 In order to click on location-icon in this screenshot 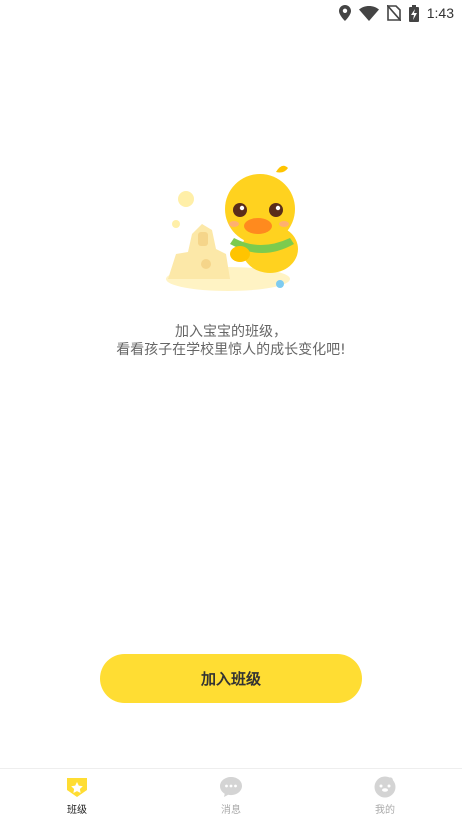, I will do `click(344, 13)`.